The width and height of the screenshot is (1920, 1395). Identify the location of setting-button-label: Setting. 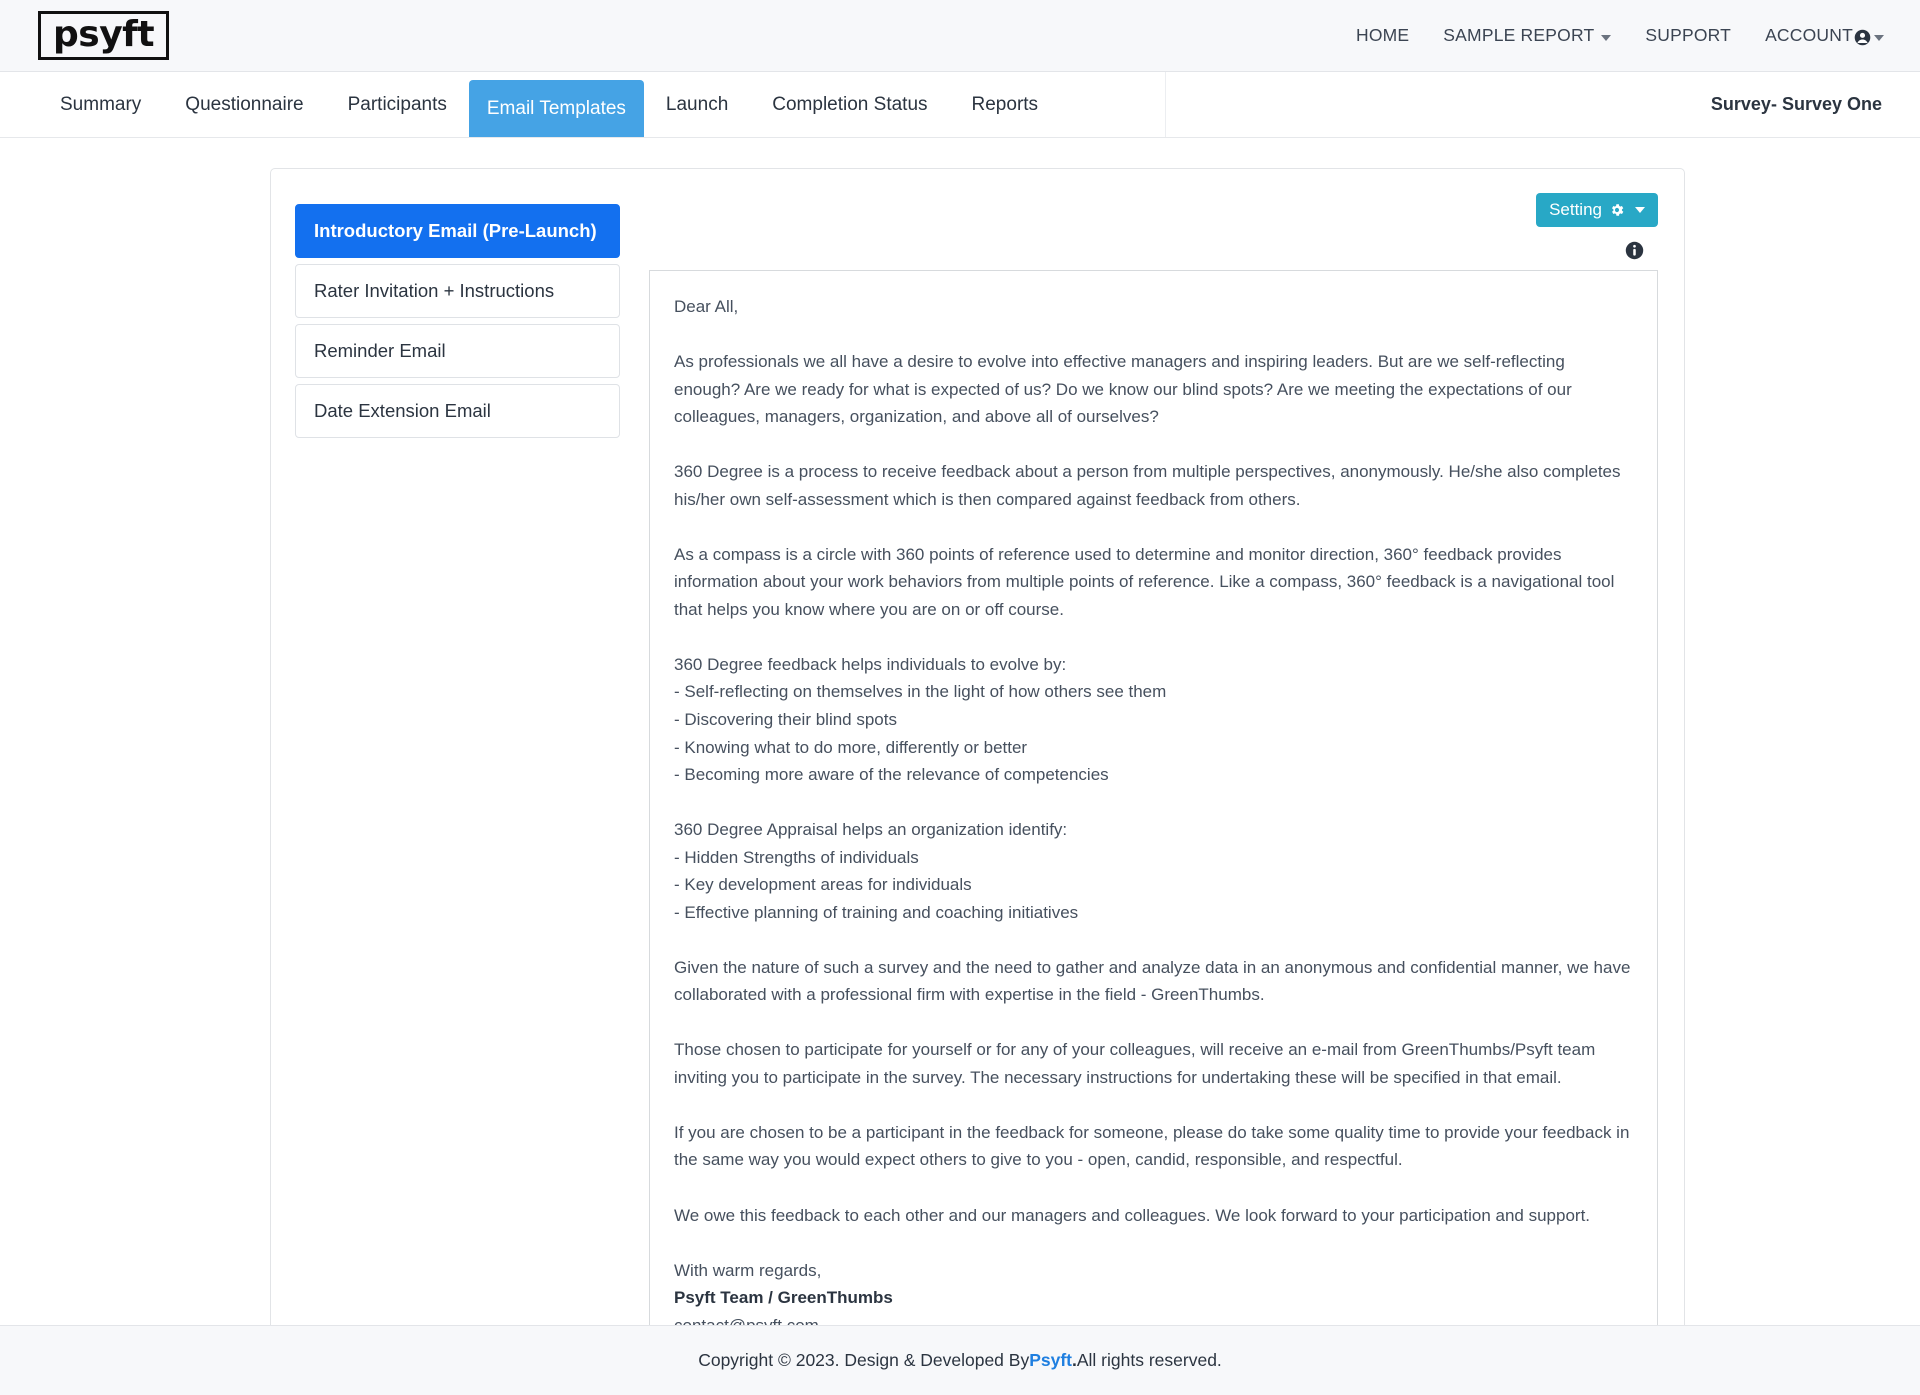
(1575, 209).